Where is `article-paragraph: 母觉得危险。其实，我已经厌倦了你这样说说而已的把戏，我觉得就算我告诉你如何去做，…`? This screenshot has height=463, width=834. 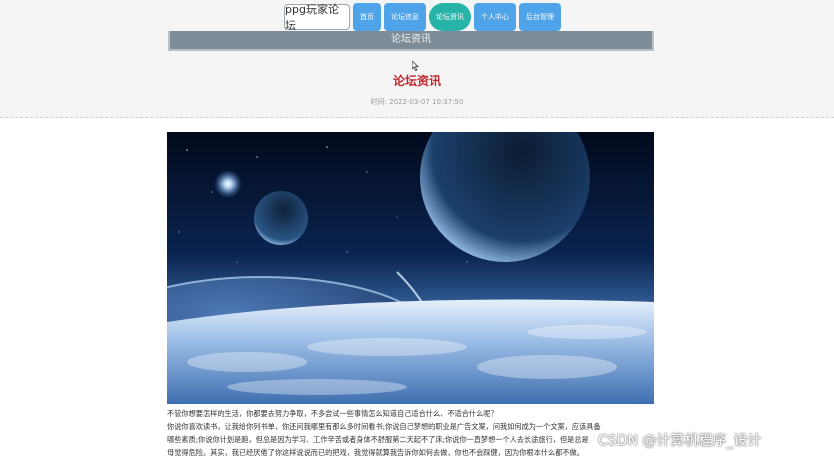
article-paragraph: 母觉得危险。其实，我已经厌倦了你这样说说而已的把戏，我觉得就算我告诉你如何去做，… is located at coordinates (375, 452).